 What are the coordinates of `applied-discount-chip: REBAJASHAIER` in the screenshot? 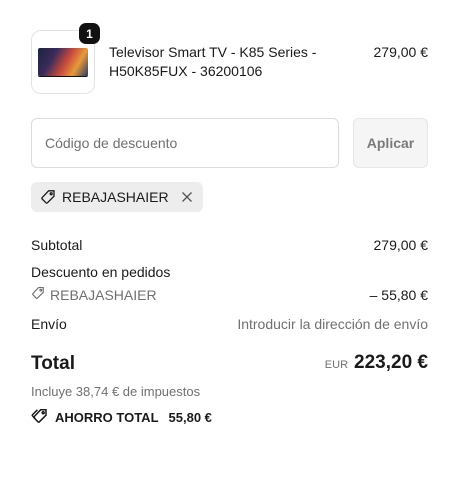 It's located at (117, 197).